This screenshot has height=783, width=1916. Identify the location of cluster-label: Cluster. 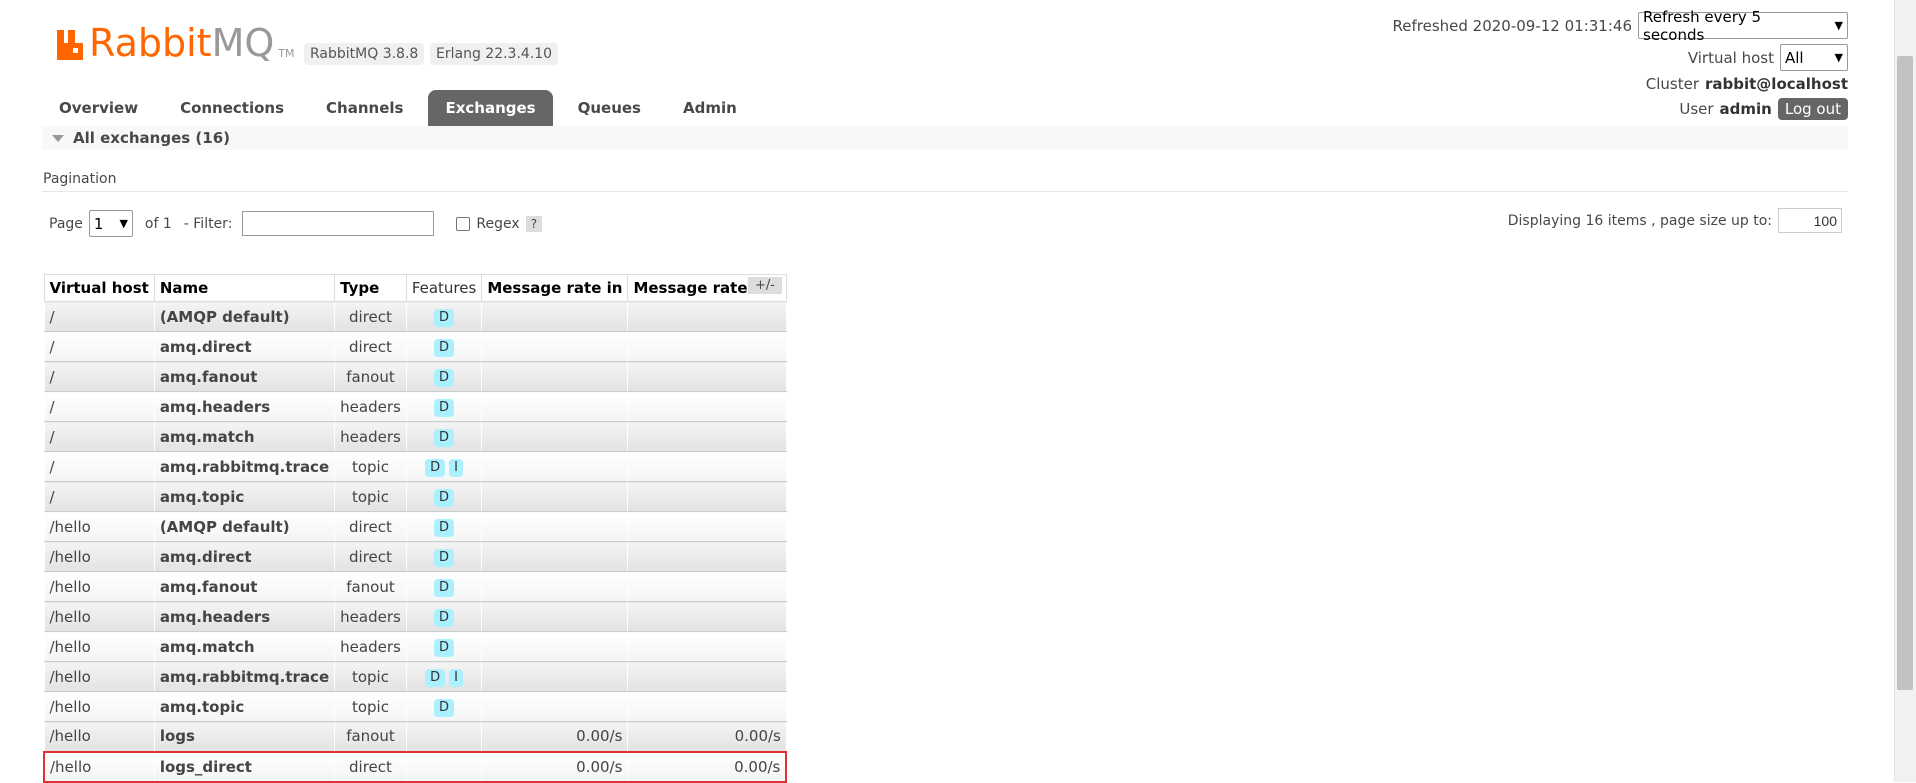
(1672, 84).